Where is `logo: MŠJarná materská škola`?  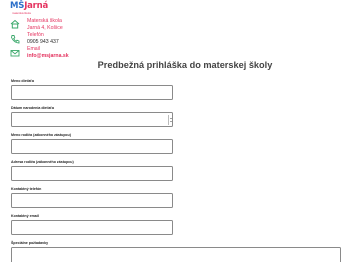
logo: MŠJarná materská škola is located at coordinates (40, 10).